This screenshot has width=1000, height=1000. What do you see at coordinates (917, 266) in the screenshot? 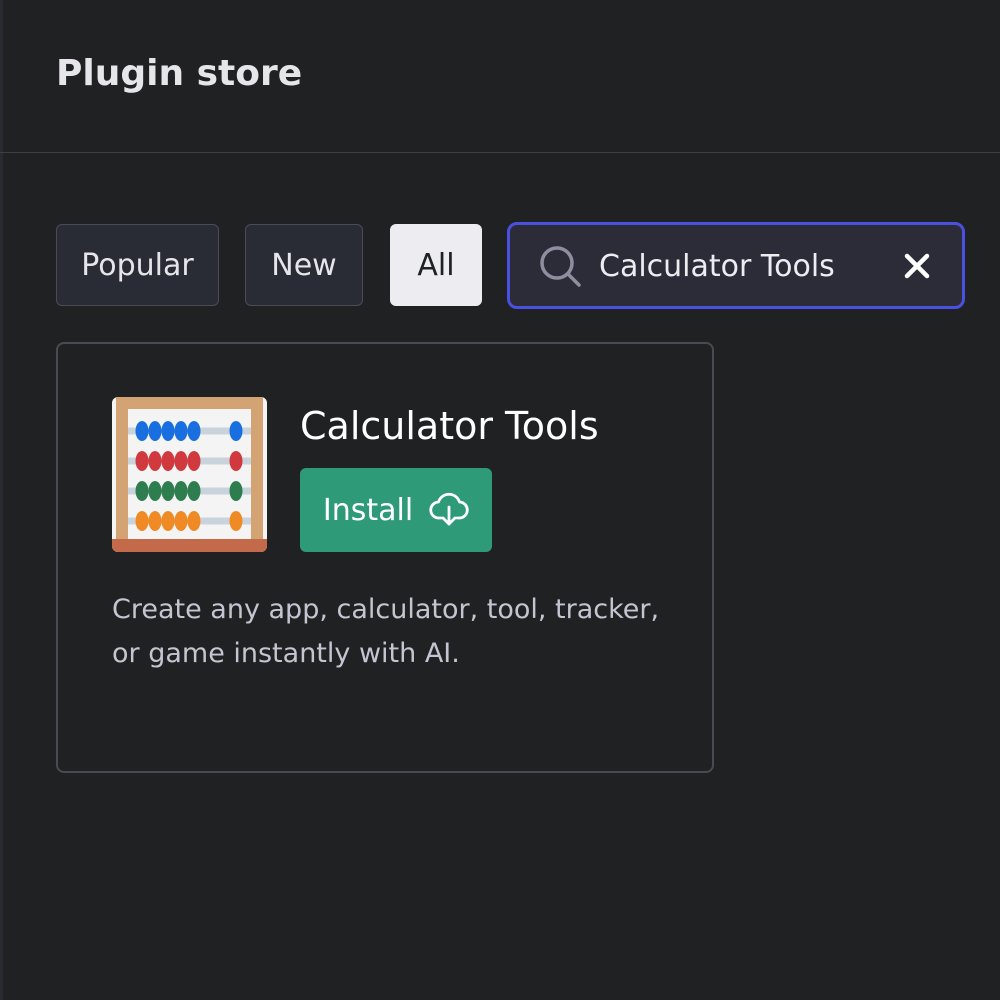
I see `close-icon` at bounding box center [917, 266].